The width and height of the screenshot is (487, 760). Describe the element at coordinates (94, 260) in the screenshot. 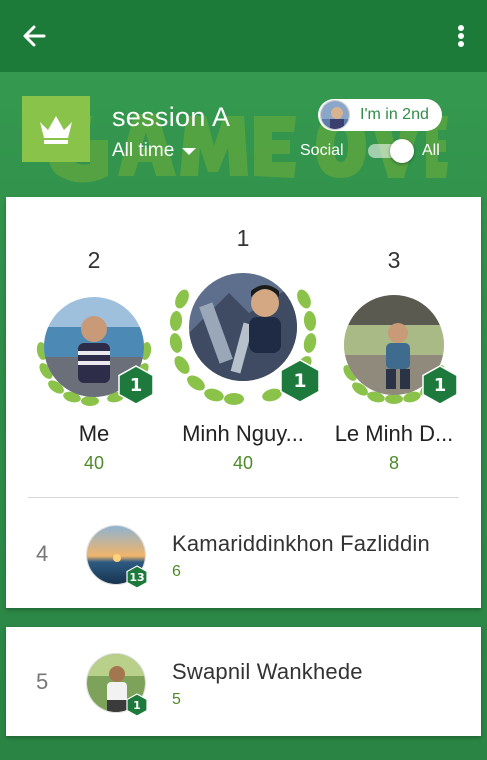

I see `podium-rank: 2` at that location.